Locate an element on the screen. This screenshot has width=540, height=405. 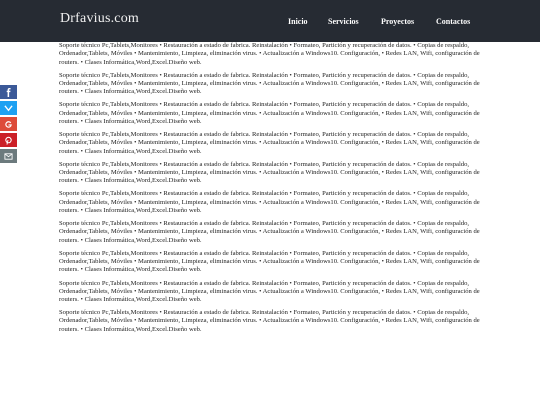
email-icon is located at coordinates (8, 156).